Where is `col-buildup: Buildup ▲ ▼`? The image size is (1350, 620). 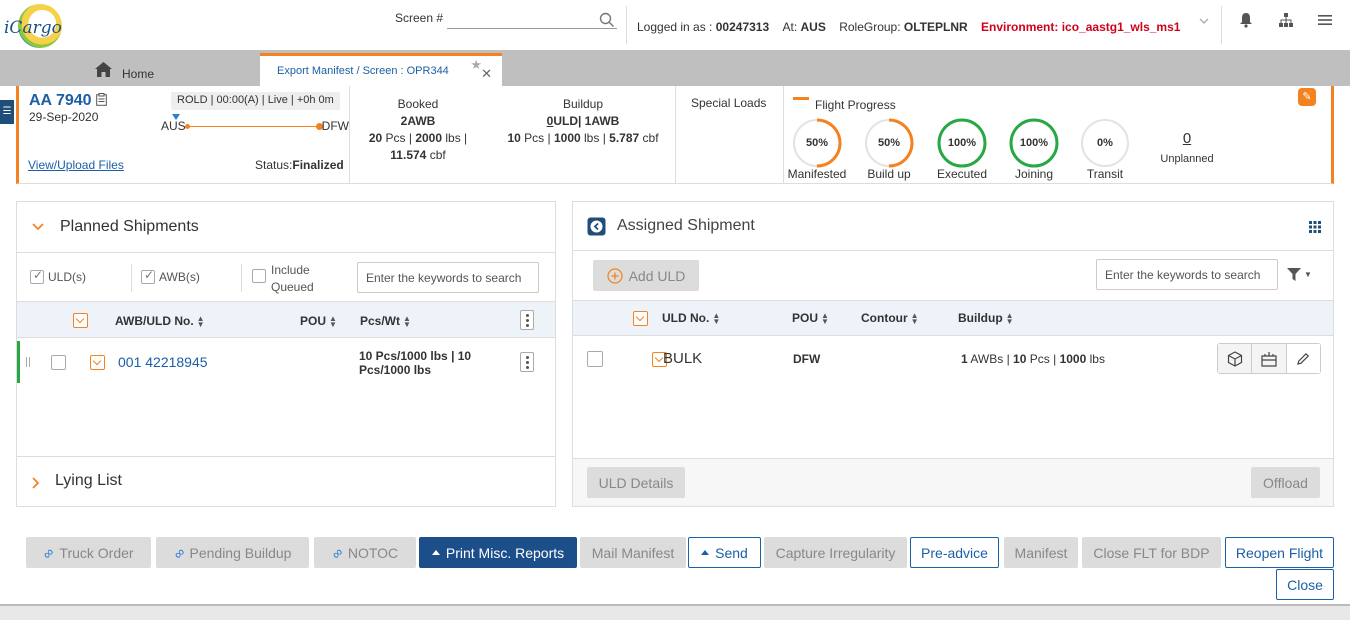 col-buildup: Buildup ▲ ▼ is located at coordinates (986, 318).